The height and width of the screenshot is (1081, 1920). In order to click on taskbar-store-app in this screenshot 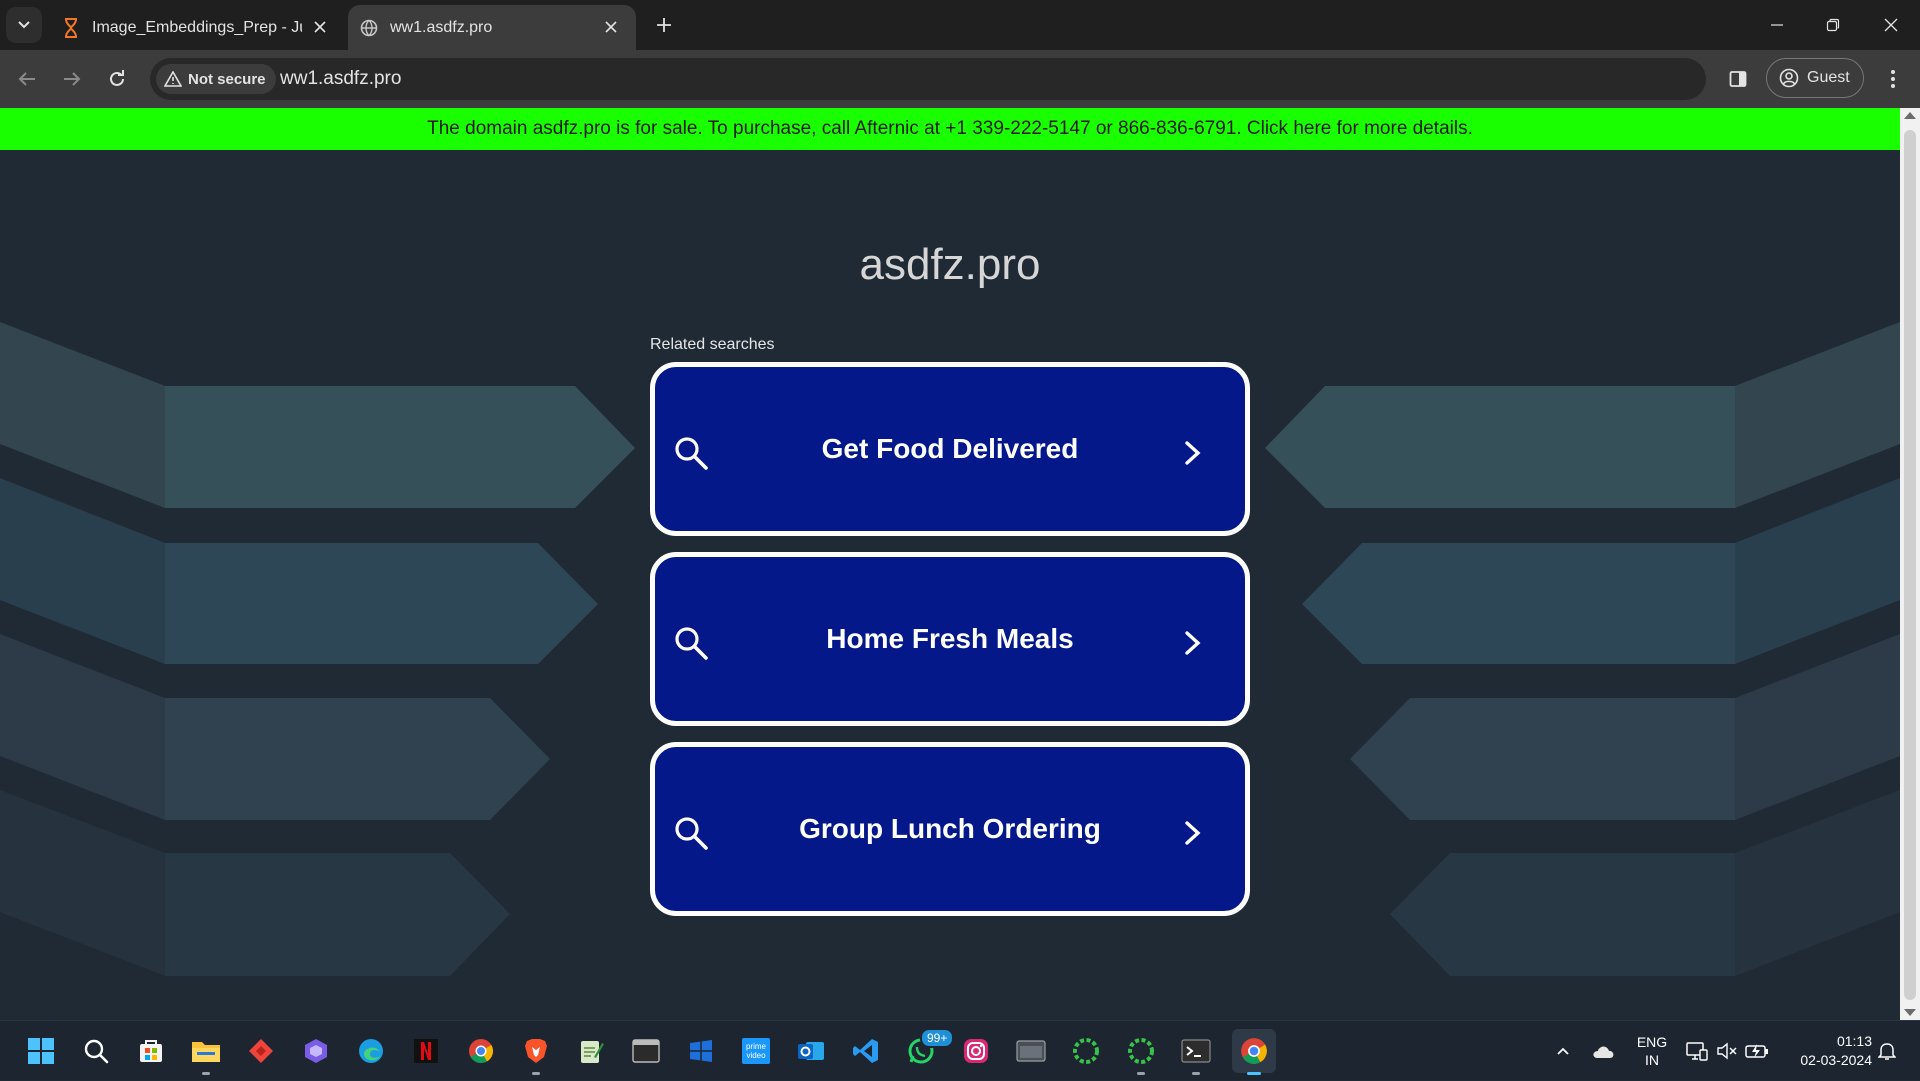, I will do `click(151, 1051)`.